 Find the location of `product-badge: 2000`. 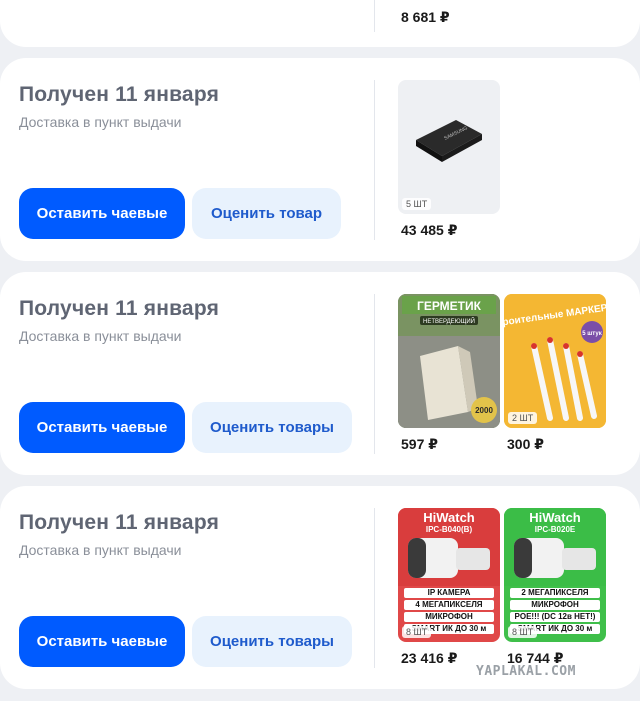

product-badge: 2000 is located at coordinates (484, 410).